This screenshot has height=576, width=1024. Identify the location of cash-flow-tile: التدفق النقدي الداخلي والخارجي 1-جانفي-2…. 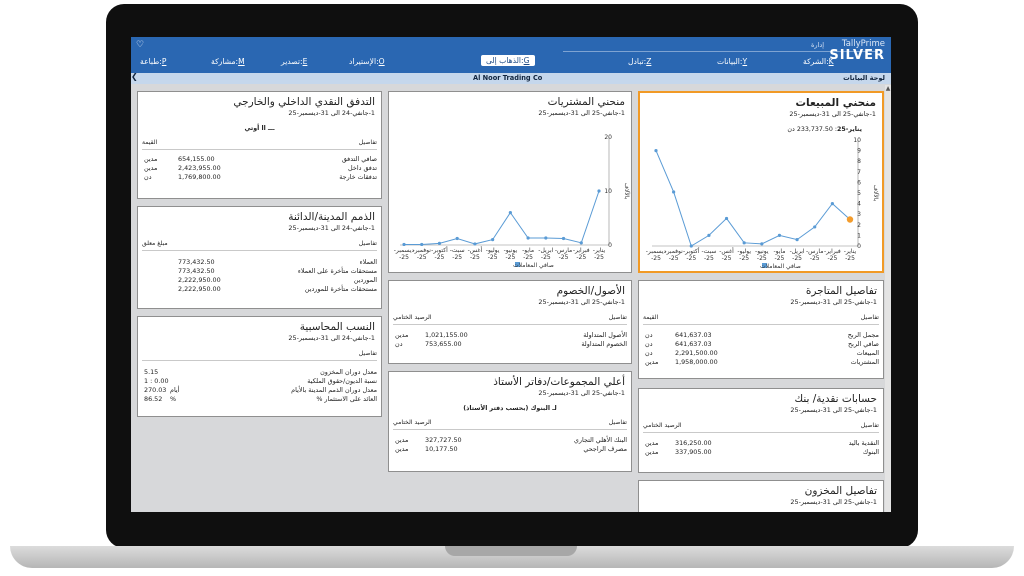
(259, 145).